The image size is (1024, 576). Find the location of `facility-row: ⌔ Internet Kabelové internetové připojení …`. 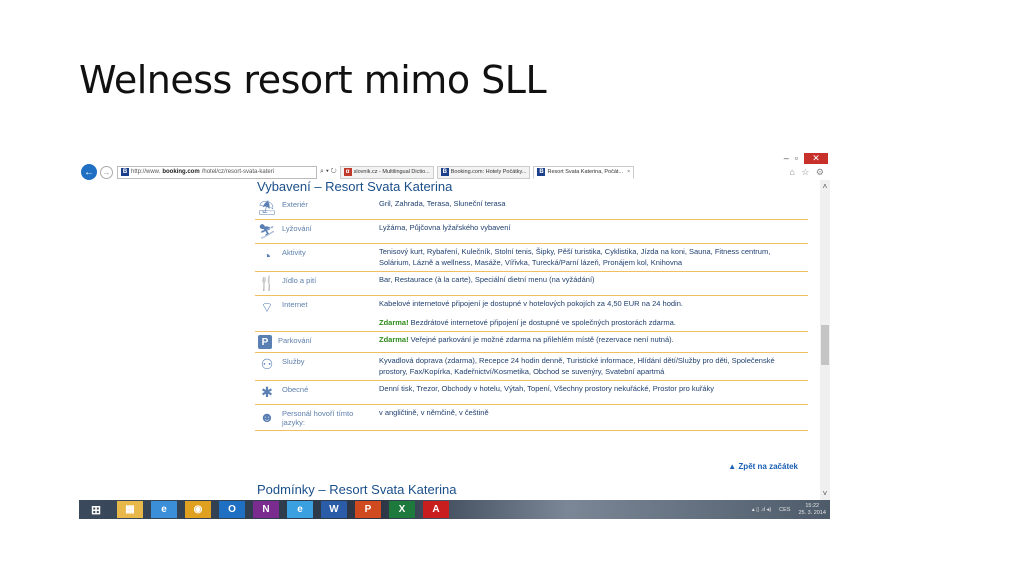

facility-row: ⌔ Internet Kabelové internetové připojení … is located at coordinates (531, 314).